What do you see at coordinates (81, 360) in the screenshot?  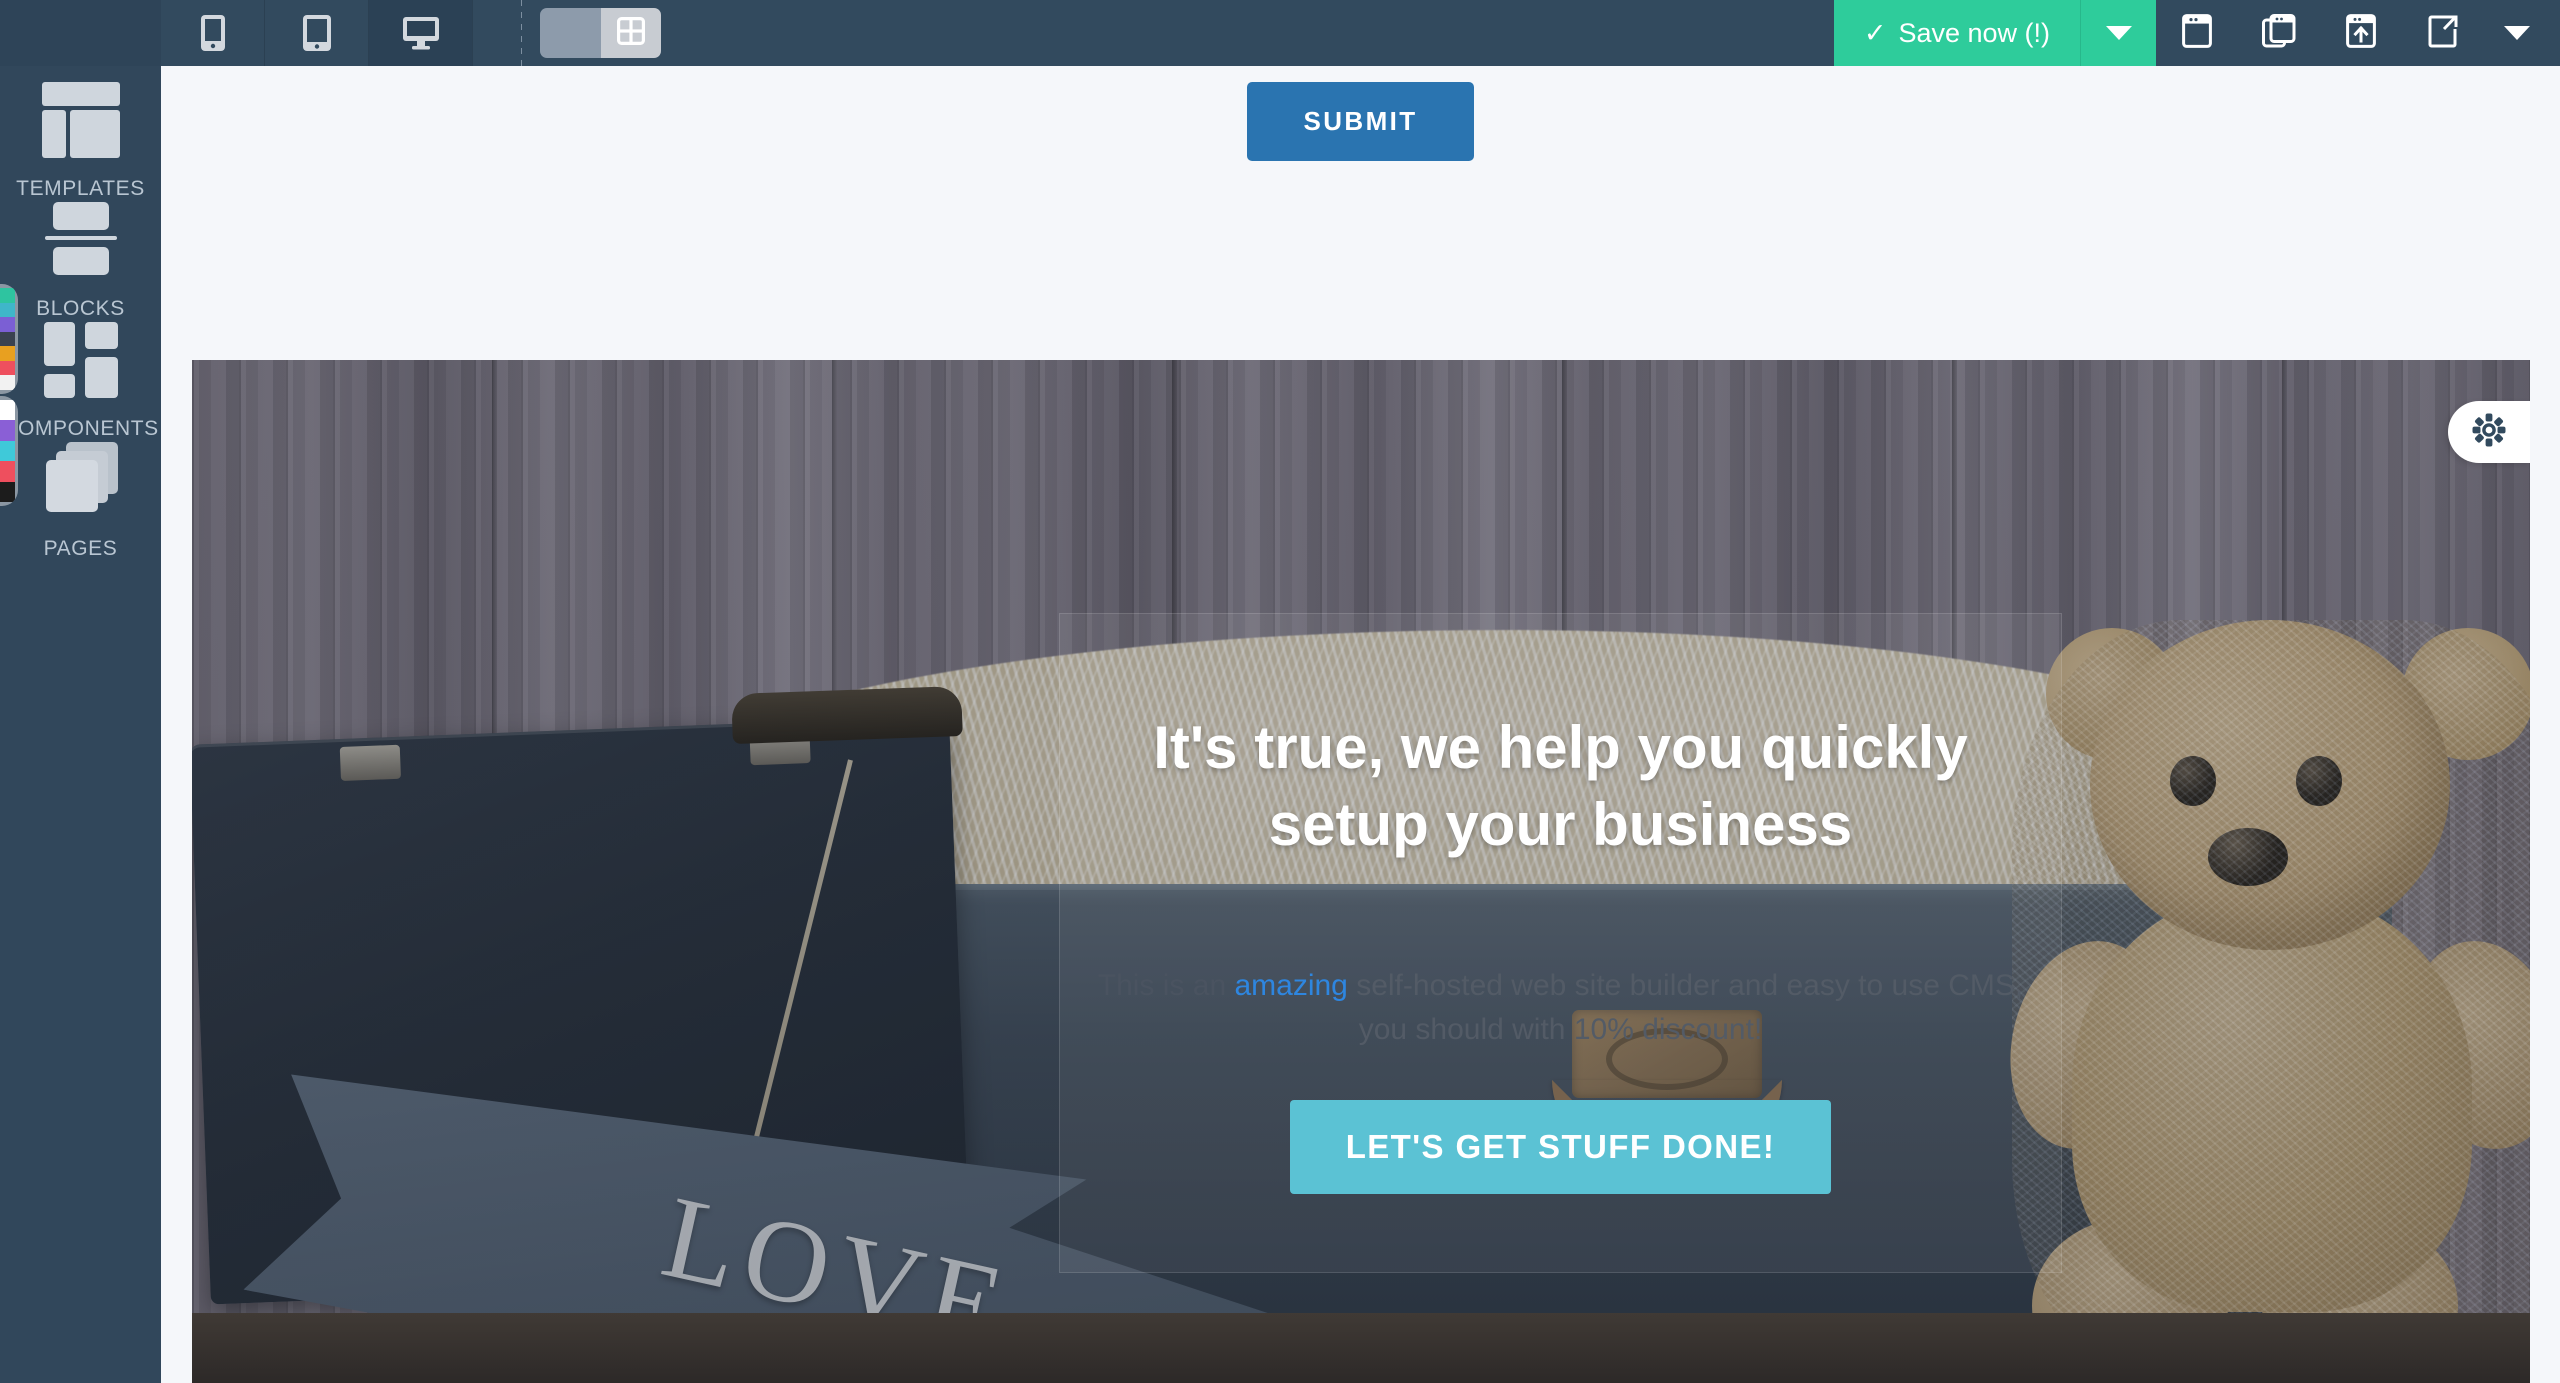 I see `components-icon` at bounding box center [81, 360].